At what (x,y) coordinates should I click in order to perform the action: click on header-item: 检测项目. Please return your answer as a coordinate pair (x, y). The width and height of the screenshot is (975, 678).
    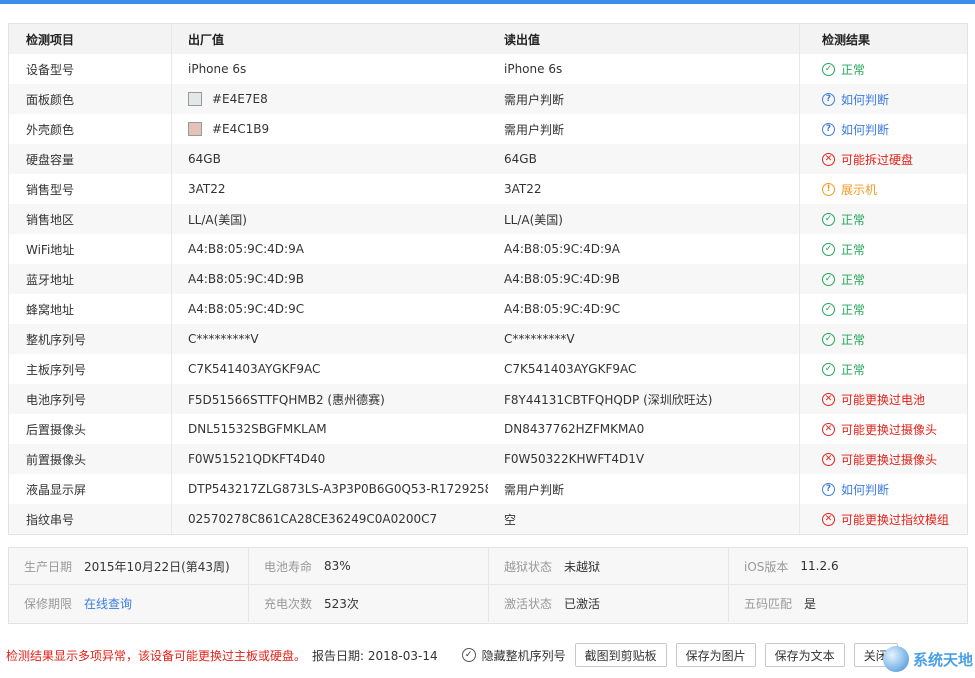
    Looking at the image, I should click on (90, 39).